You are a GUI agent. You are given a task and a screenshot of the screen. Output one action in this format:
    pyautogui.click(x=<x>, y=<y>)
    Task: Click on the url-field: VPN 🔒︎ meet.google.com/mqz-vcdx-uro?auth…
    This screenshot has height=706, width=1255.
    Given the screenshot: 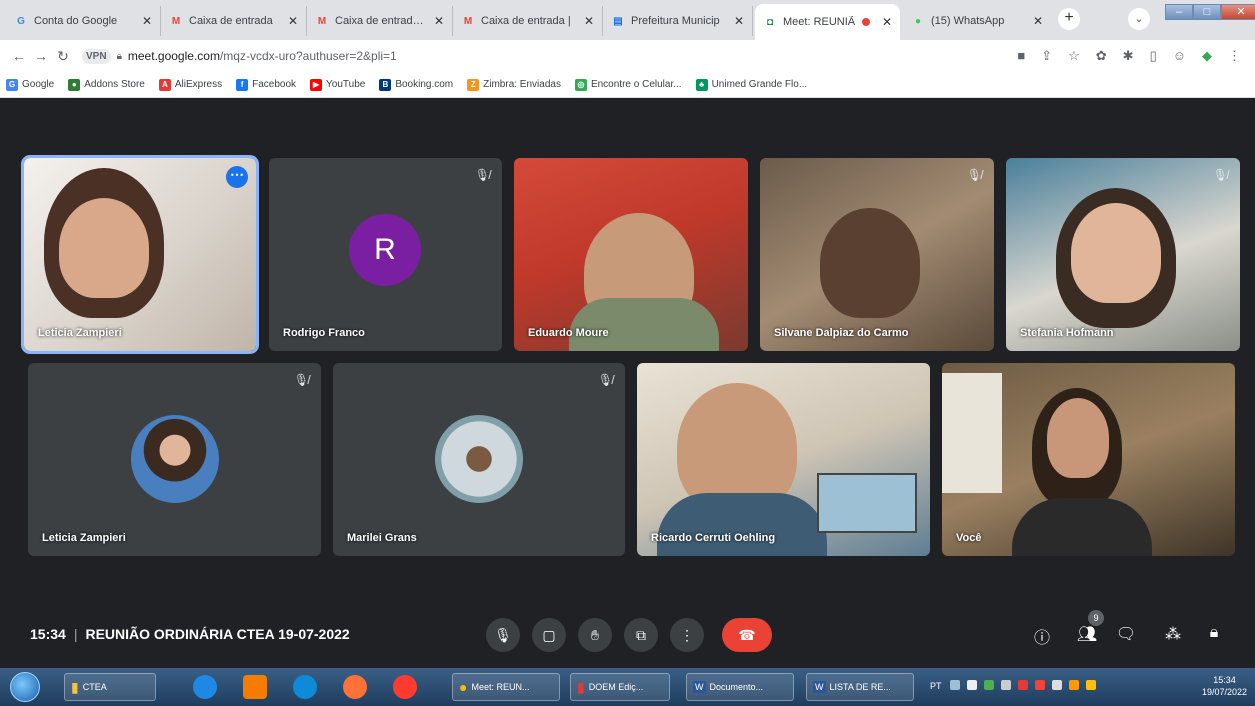 What is the action you would take?
    pyautogui.click(x=239, y=56)
    